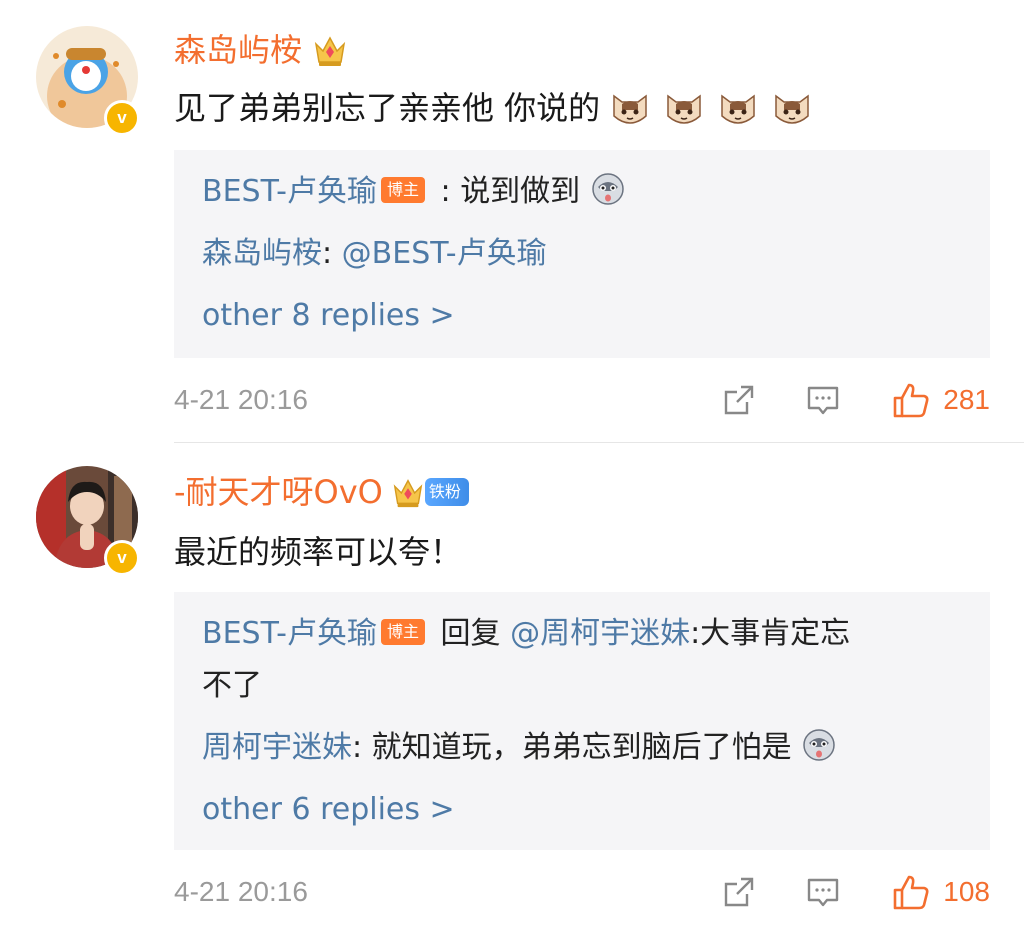 The width and height of the screenshot is (1024, 926). Describe the element at coordinates (739, 892) in the screenshot. I see `share-icon` at that location.